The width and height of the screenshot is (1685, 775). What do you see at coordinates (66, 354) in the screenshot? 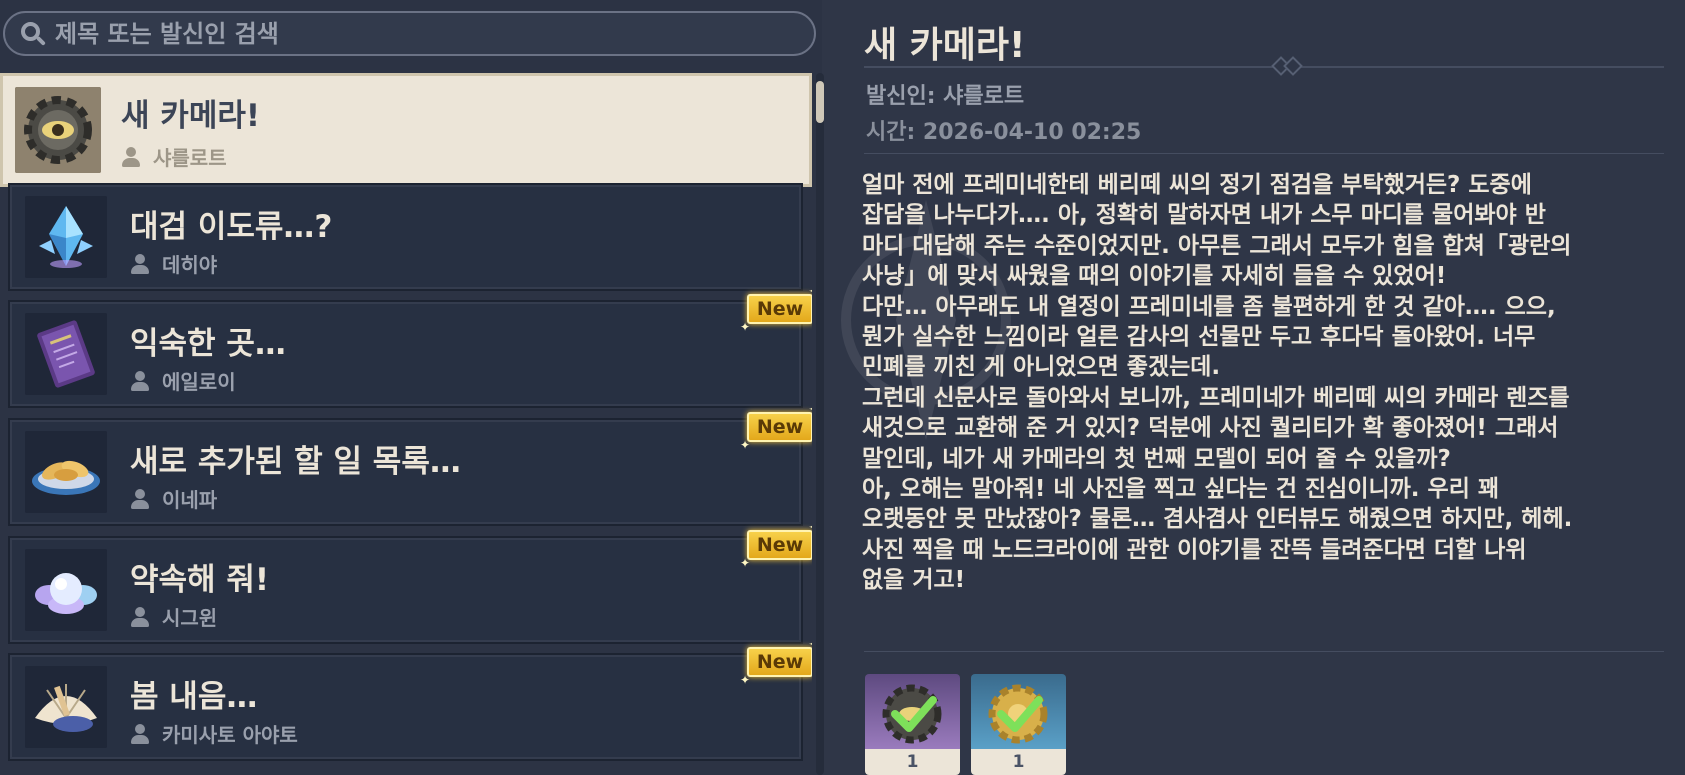
I see `purple-book-icon` at bounding box center [66, 354].